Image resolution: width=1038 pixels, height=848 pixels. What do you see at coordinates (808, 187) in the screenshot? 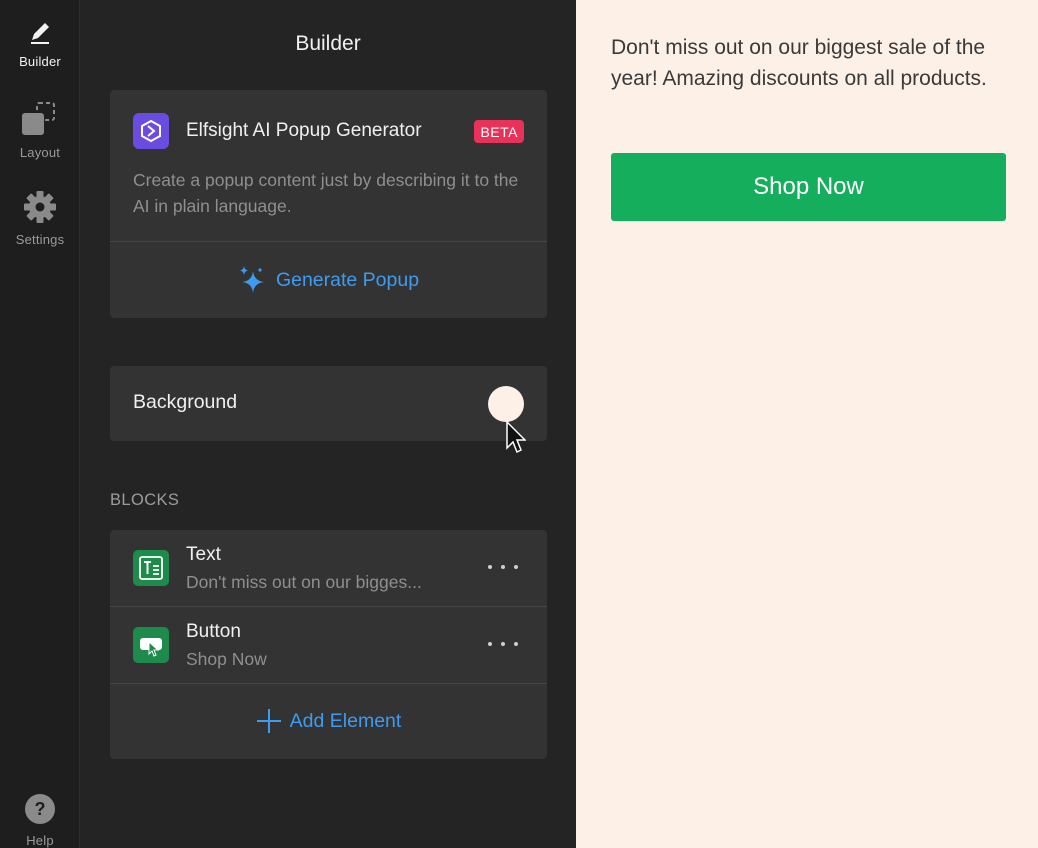
I see `shop-now-button: Shop Now` at bounding box center [808, 187].